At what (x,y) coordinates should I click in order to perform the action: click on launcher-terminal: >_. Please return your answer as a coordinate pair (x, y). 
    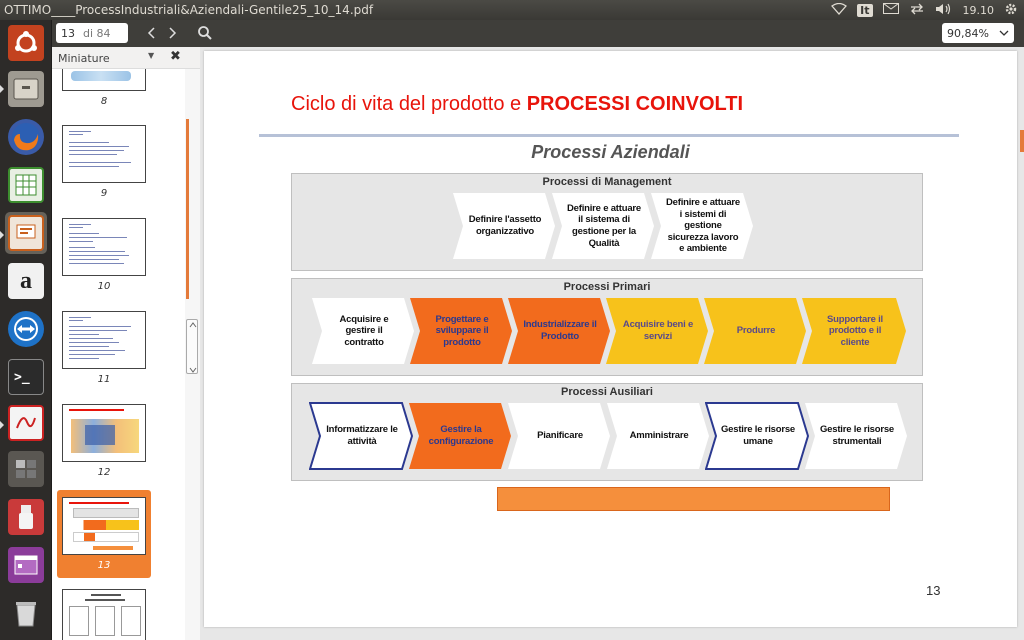
    Looking at the image, I should click on (26, 377).